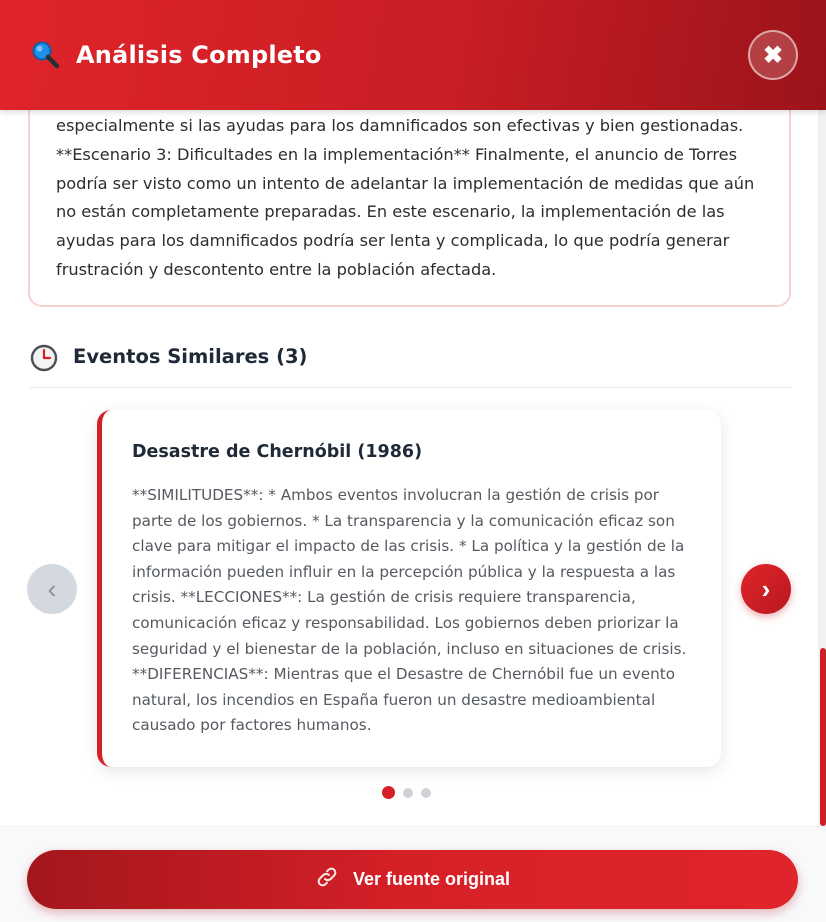 The width and height of the screenshot is (826, 922). I want to click on close-icon: ✖, so click(773, 55).